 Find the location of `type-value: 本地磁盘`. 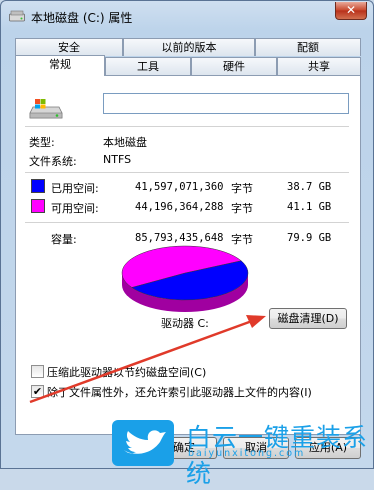

type-value: 本地磁盘 is located at coordinates (125, 142).